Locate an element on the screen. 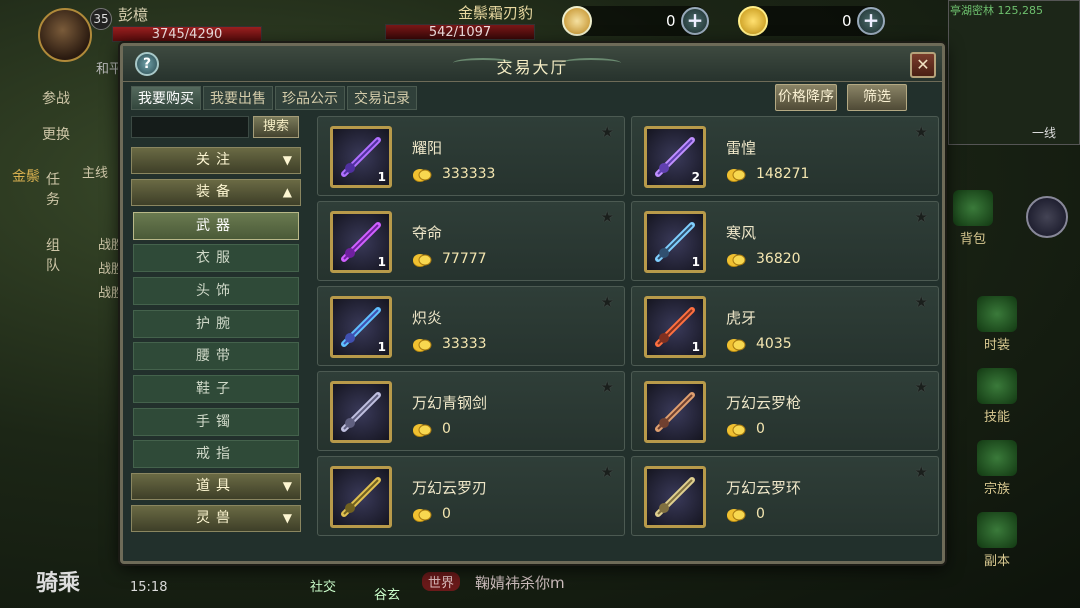 The width and height of the screenshot is (1080, 608). chevron-down-icon: ▼ is located at coordinates (287, 486).